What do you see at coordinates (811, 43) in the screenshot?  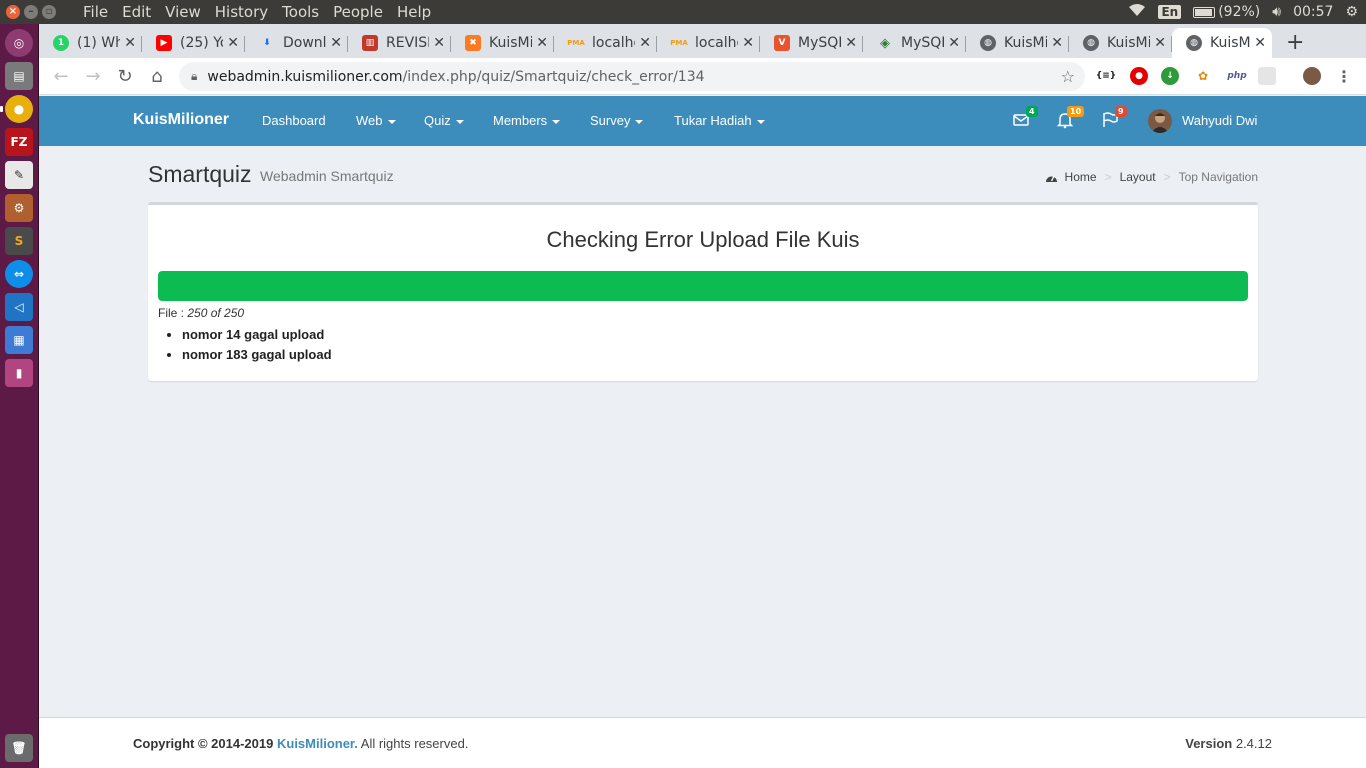 I see `browser-tab: V MySQL✕` at bounding box center [811, 43].